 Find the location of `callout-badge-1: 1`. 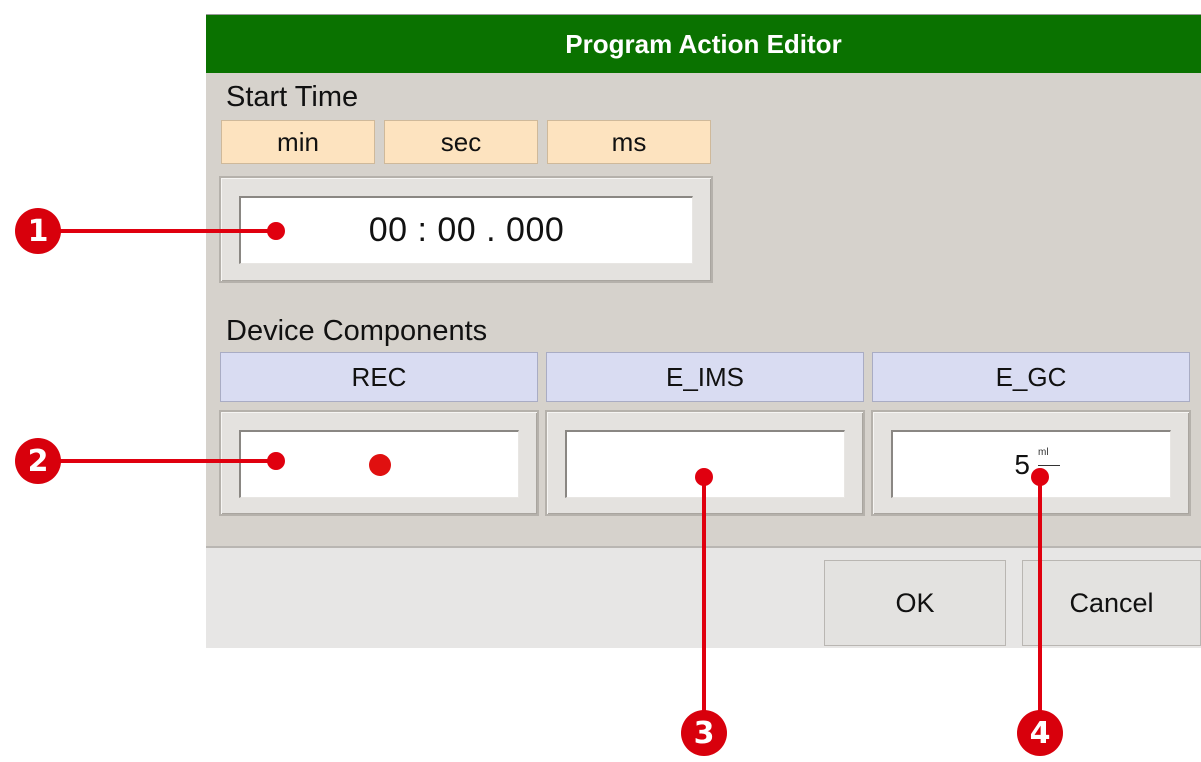

callout-badge-1: 1 is located at coordinates (38, 231).